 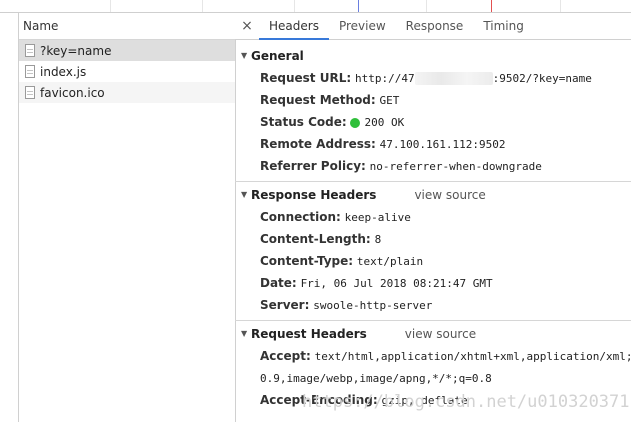 What do you see at coordinates (309, 334) in the screenshot?
I see `section-title: Request Headers` at bounding box center [309, 334].